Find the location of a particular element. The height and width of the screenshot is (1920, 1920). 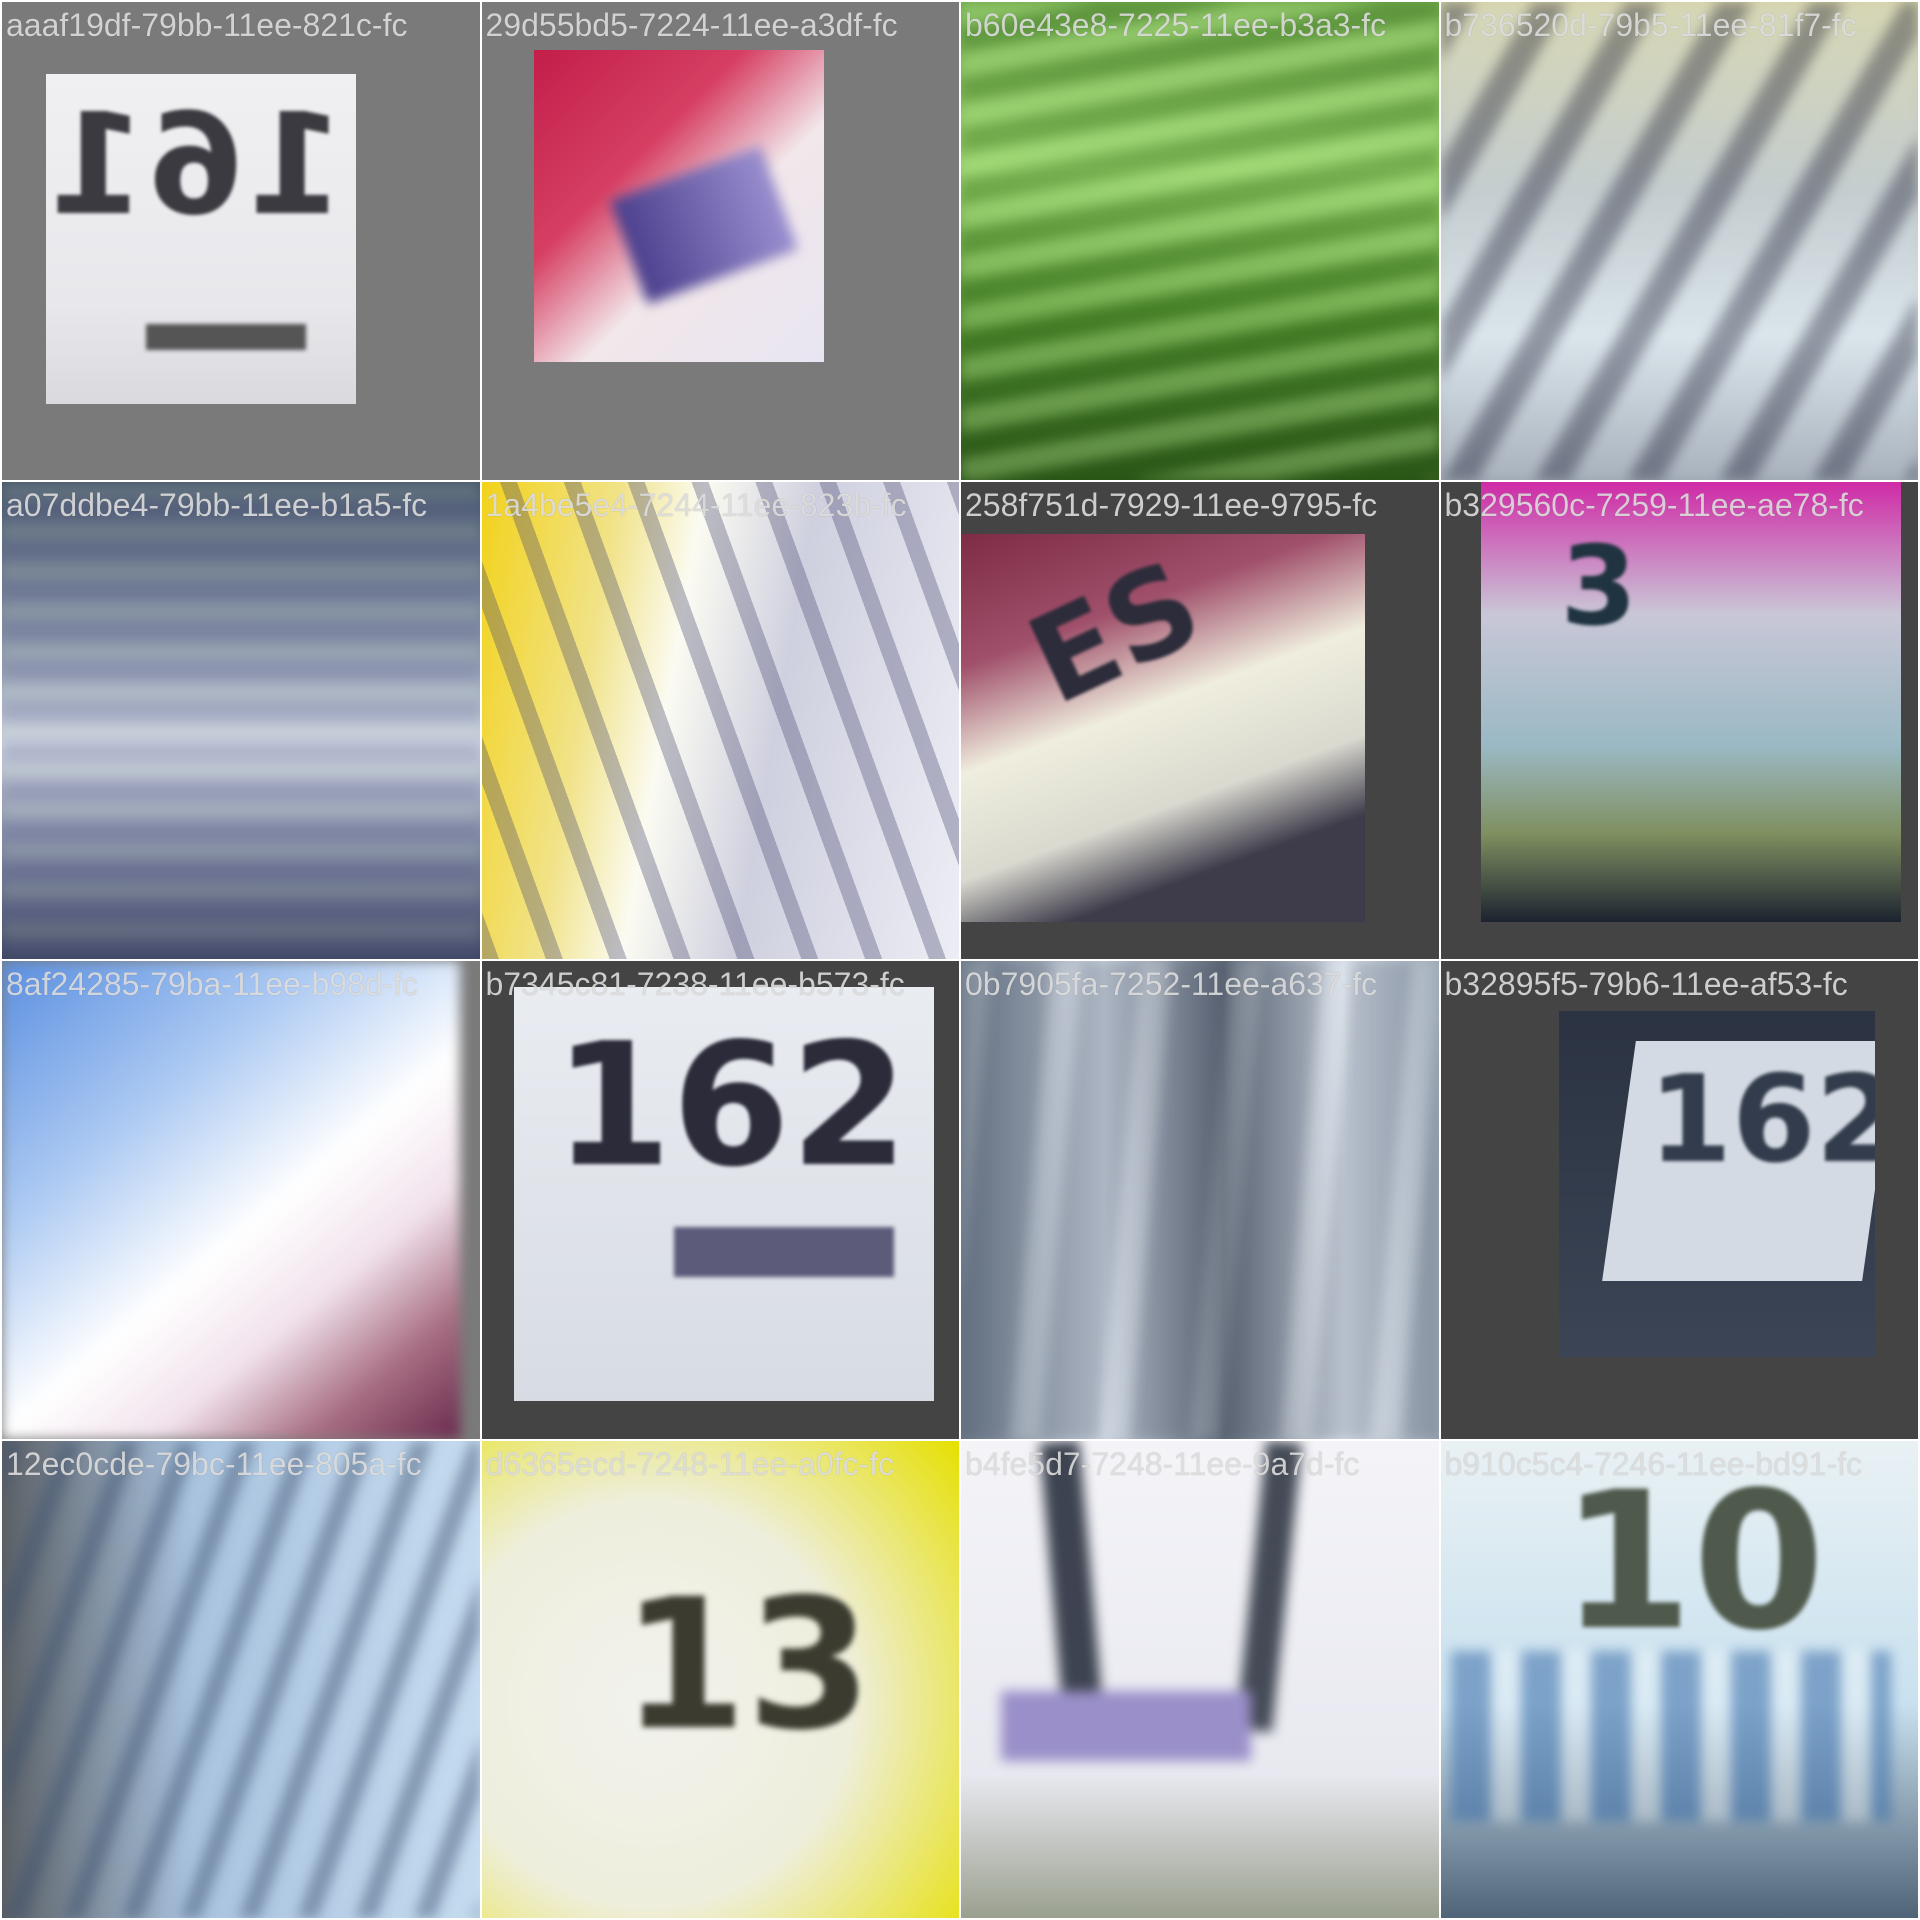

image-tile: 8af24285-79ba-11ee-b98d-fc is located at coordinates (241, 1200).